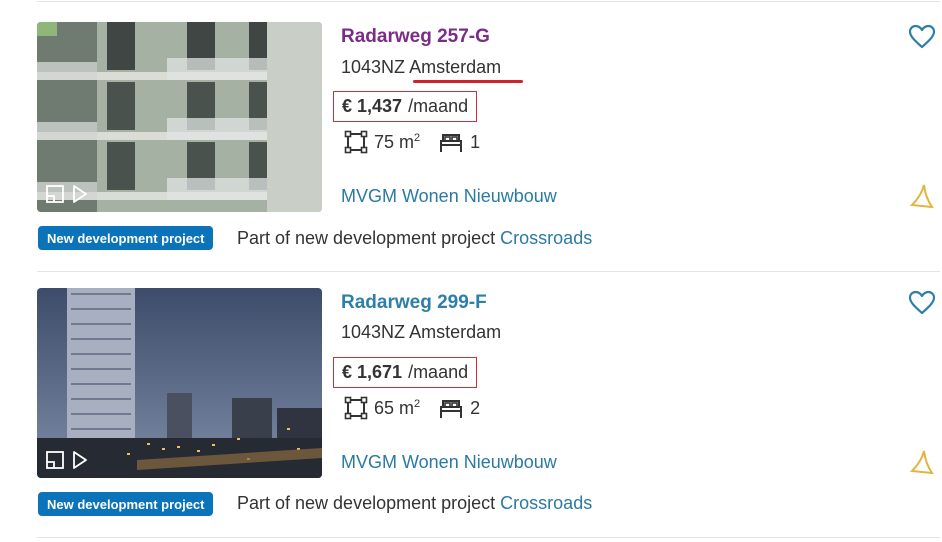 This screenshot has width=942, height=542. Describe the element at coordinates (488, 537) in the screenshot. I see `bottom-divider` at that location.